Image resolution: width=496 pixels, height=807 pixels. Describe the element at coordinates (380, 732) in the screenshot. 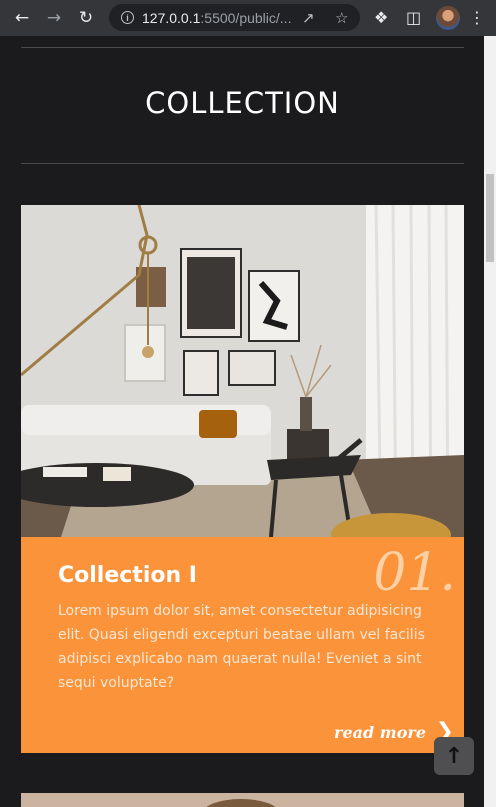

I see `read-more-link: read more` at that location.